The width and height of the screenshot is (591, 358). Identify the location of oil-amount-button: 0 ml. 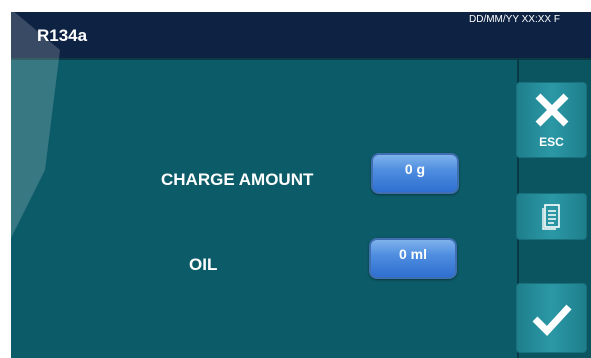
(413, 258).